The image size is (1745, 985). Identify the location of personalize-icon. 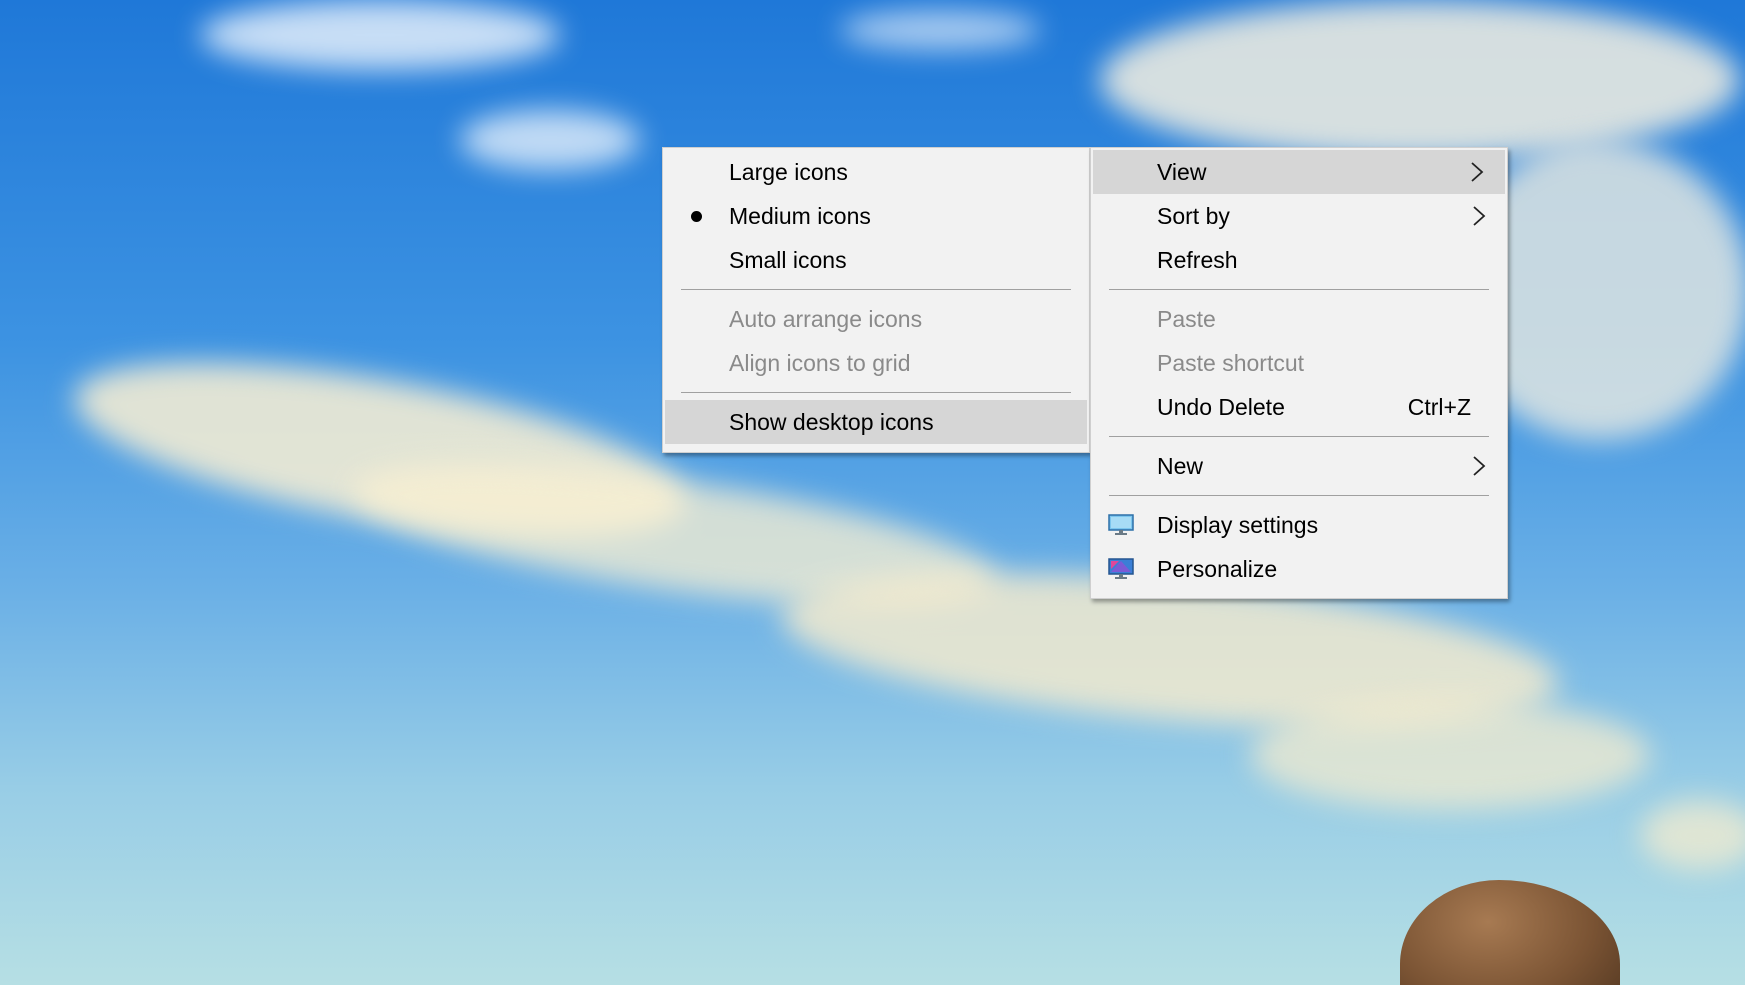
(1121, 568).